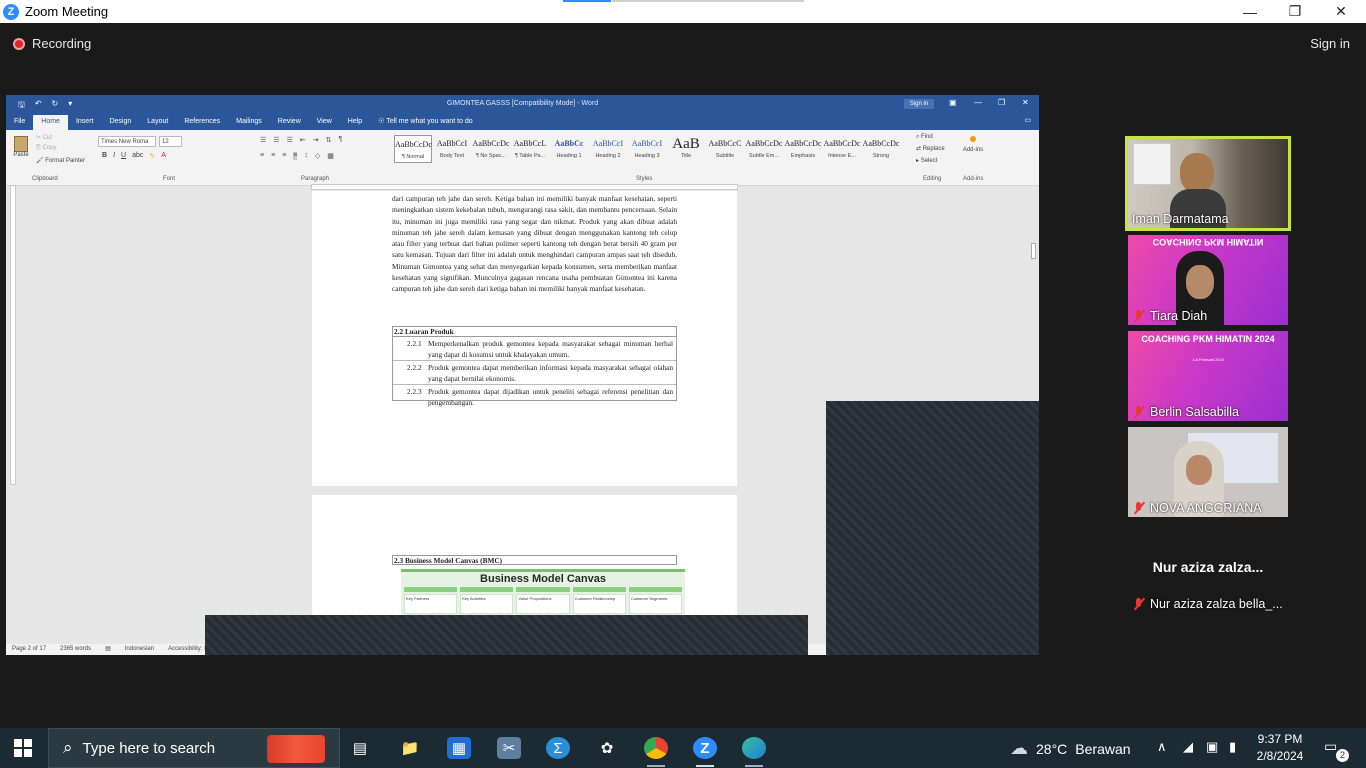  Describe the element at coordinates (452, 149) in the screenshot. I see `style-option: AaBbCcI Body Text` at that location.